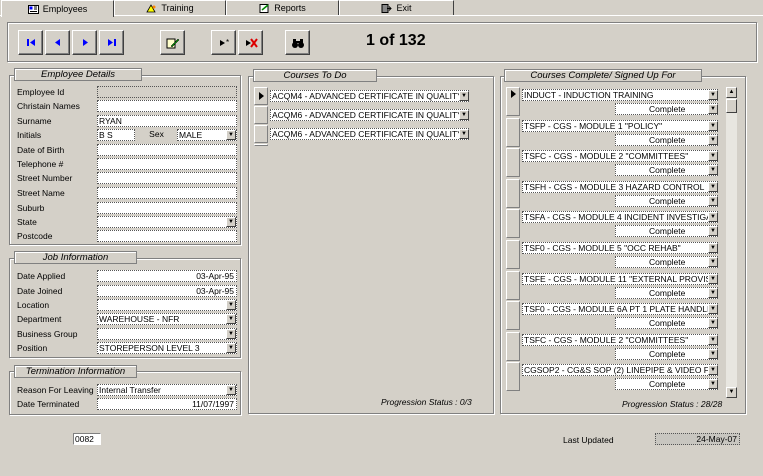 The height and width of the screenshot is (476, 763). I want to click on position-dropdown-button: ▼, so click(231, 348).